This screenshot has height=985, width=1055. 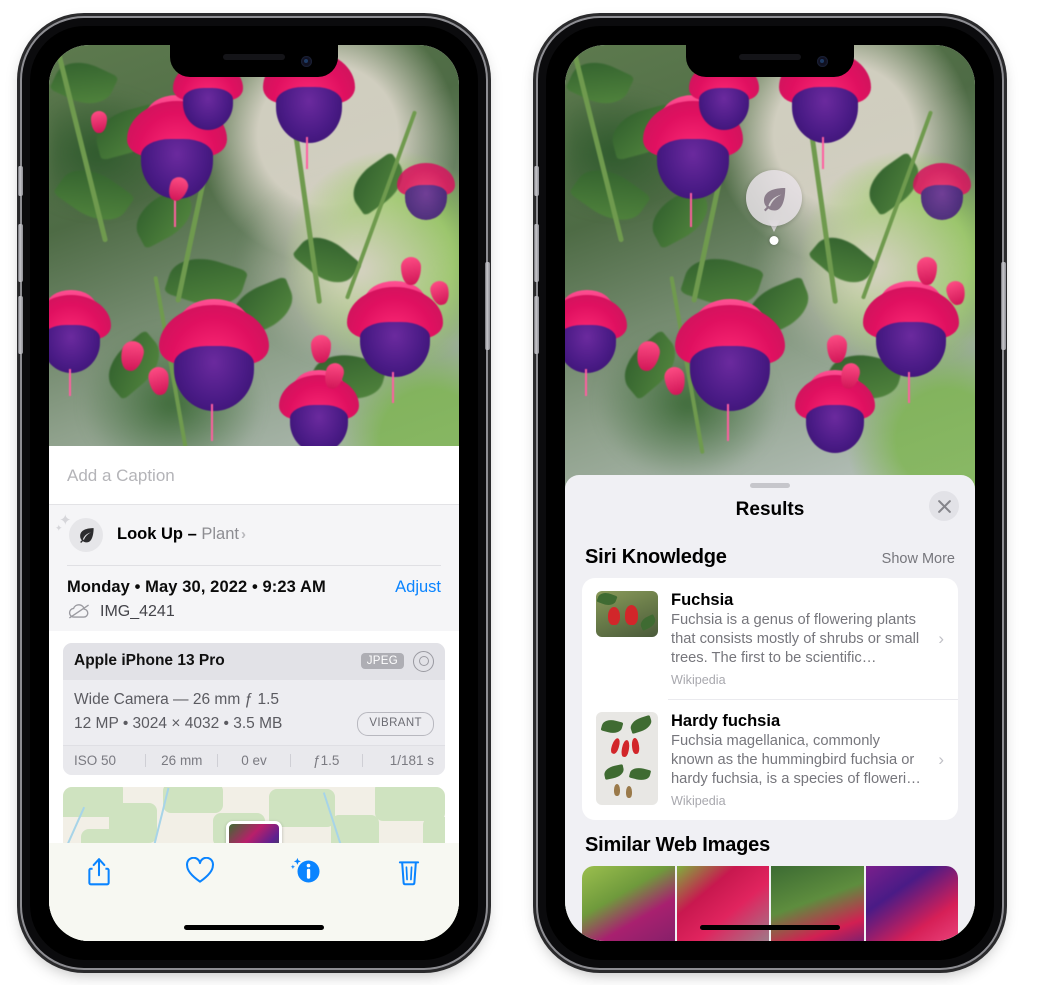 I want to click on siri-knowledge-header: Siri Knowledge Show More, so click(x=770, y=555).